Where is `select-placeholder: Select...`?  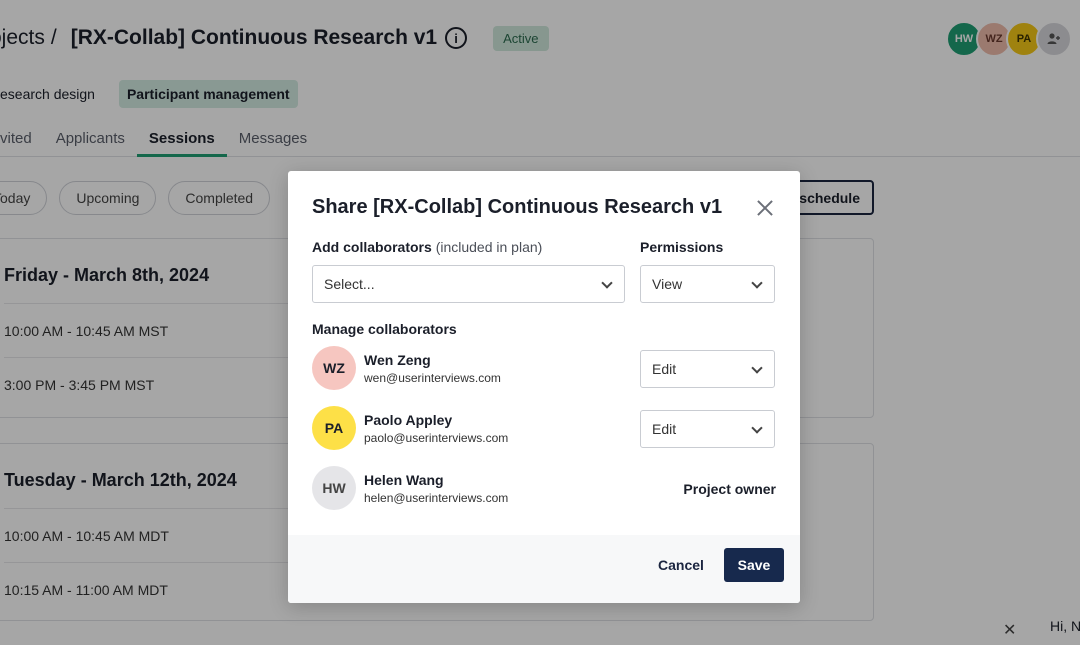 select-placeholder: Select... is located at coordinates (349, 284).